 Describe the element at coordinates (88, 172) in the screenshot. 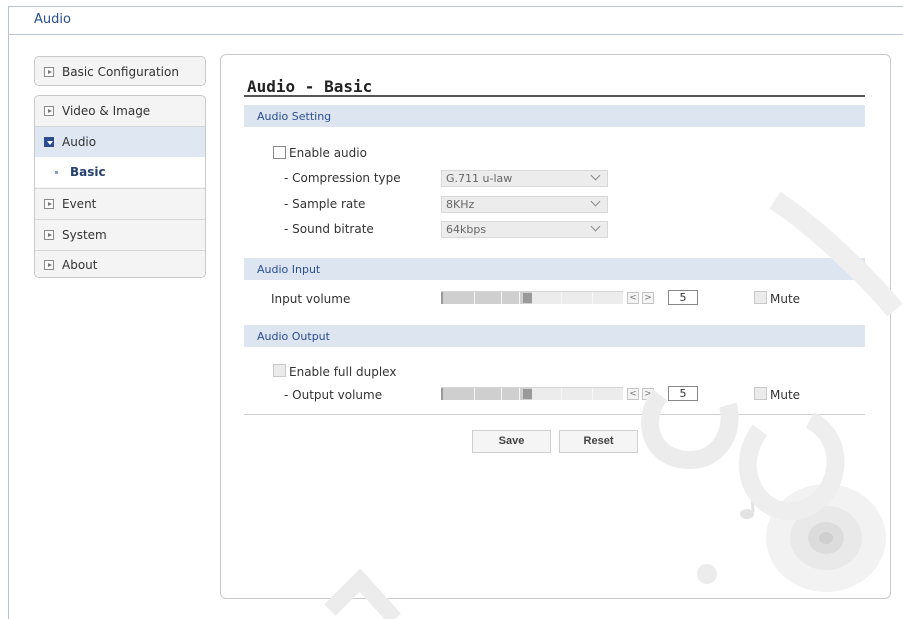

I see `sidebar-subitem-label: Basic` at that location.